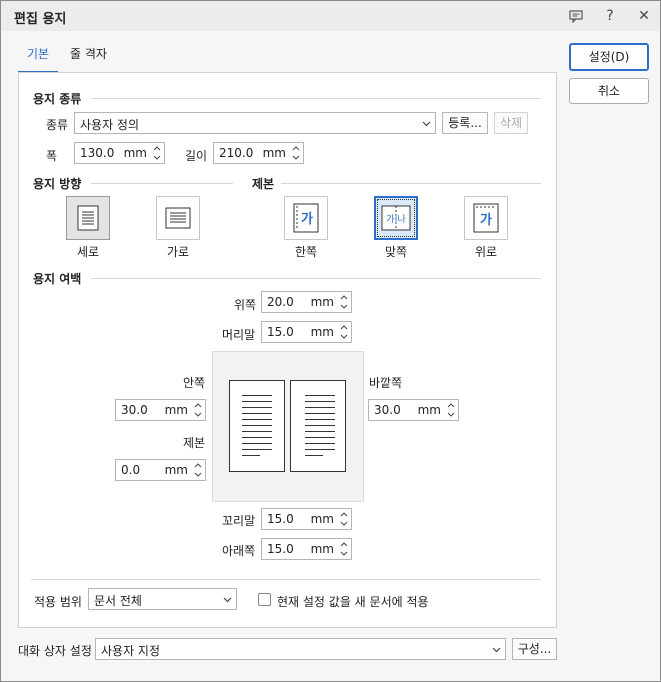 The width and height of the screenshot is (661, 682). Describe the element at coordinates (255, 123) in the screenshot. I see `paper-type-select: 사용자 정의` at that location.